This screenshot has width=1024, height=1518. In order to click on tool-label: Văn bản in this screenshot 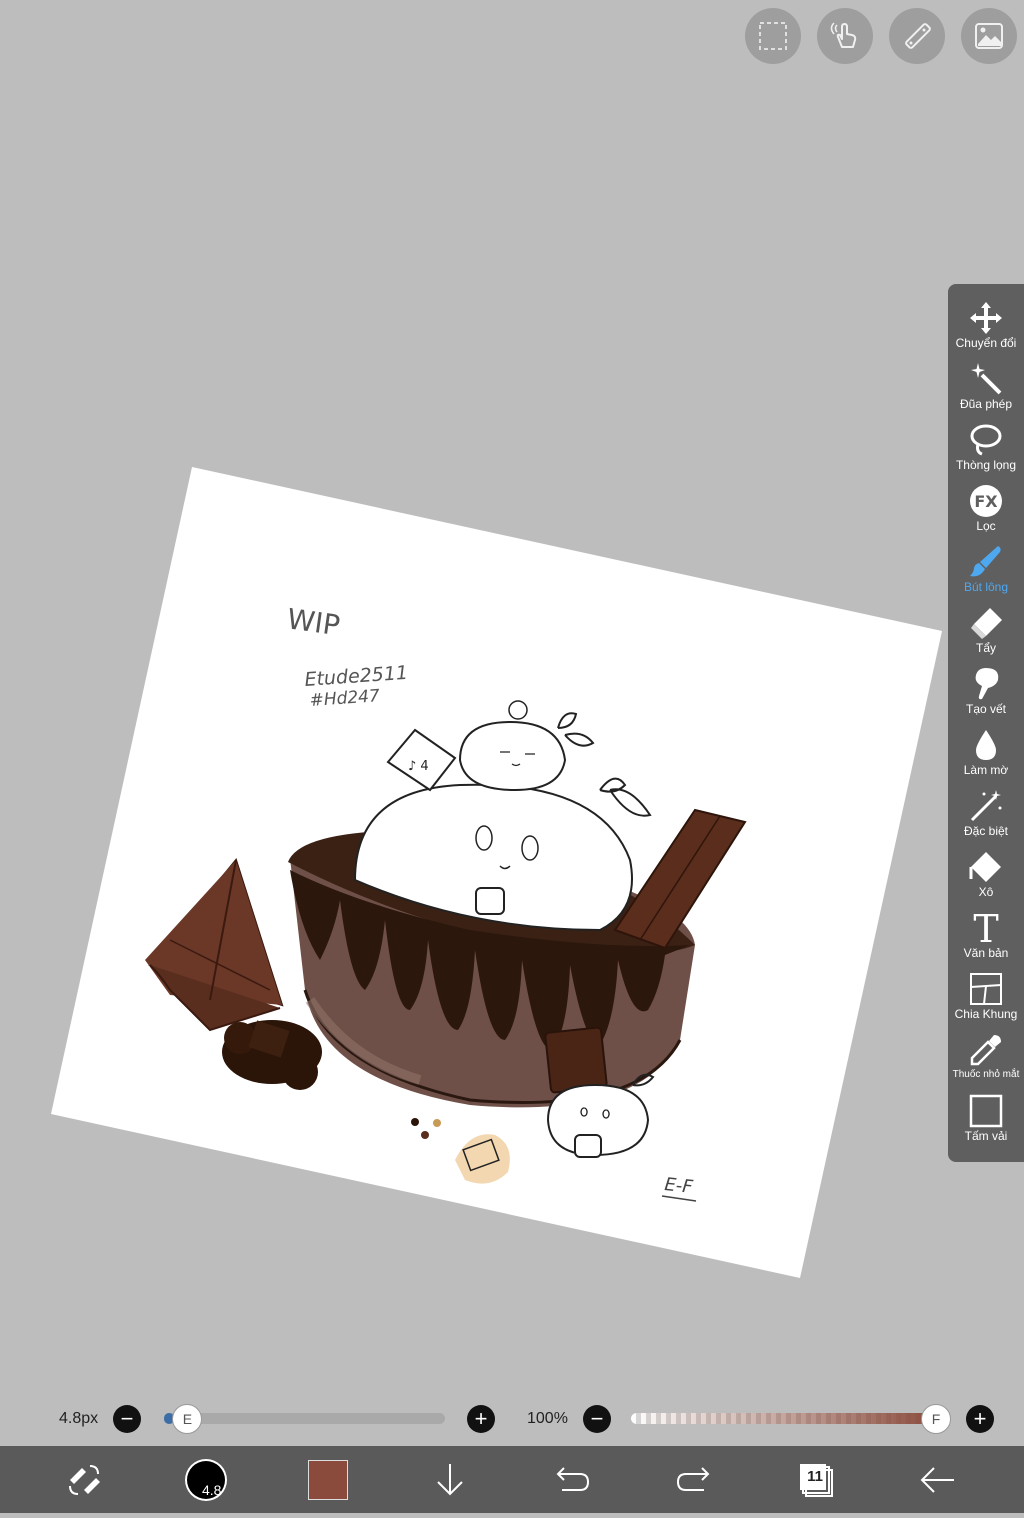, I will do `click(986, 953)`.